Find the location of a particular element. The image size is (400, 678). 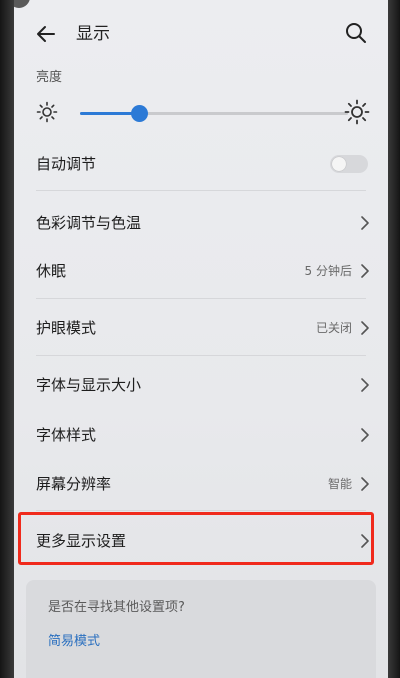

font-size-row: 字体与显示大小 is located at coordinates (201, 385).